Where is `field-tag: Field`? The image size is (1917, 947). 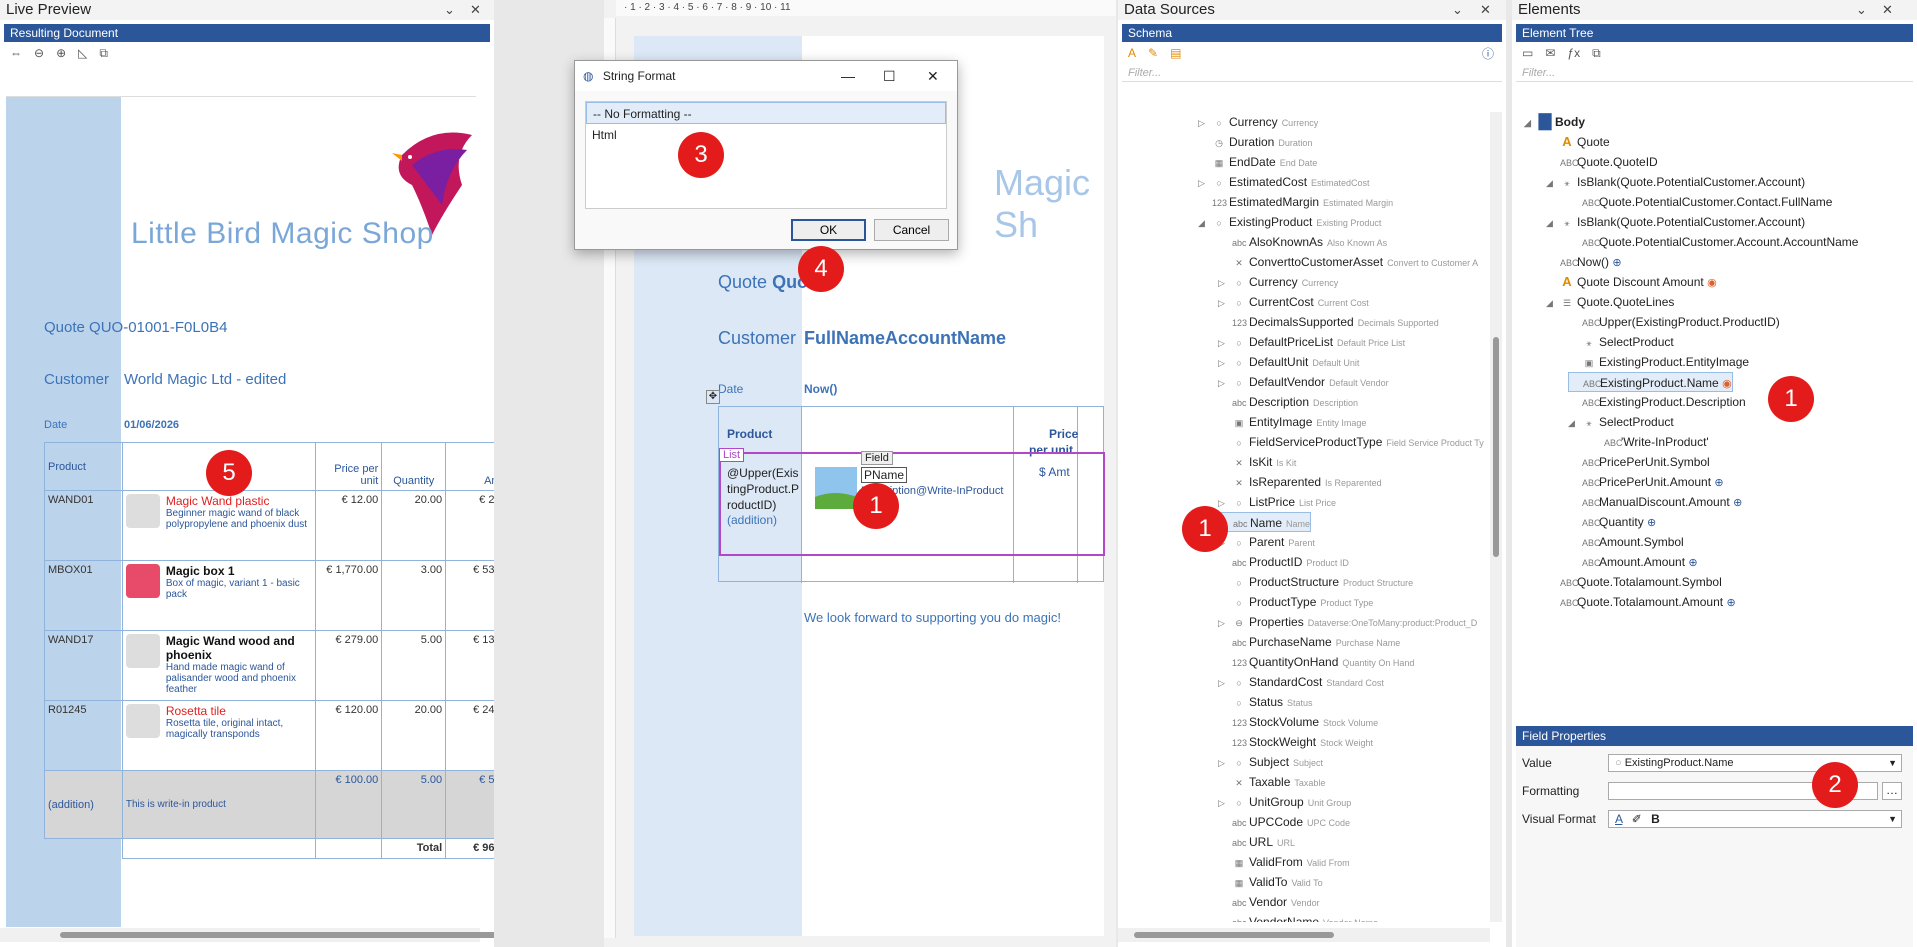 field-tag: Field is located at coordinates (877, 458).